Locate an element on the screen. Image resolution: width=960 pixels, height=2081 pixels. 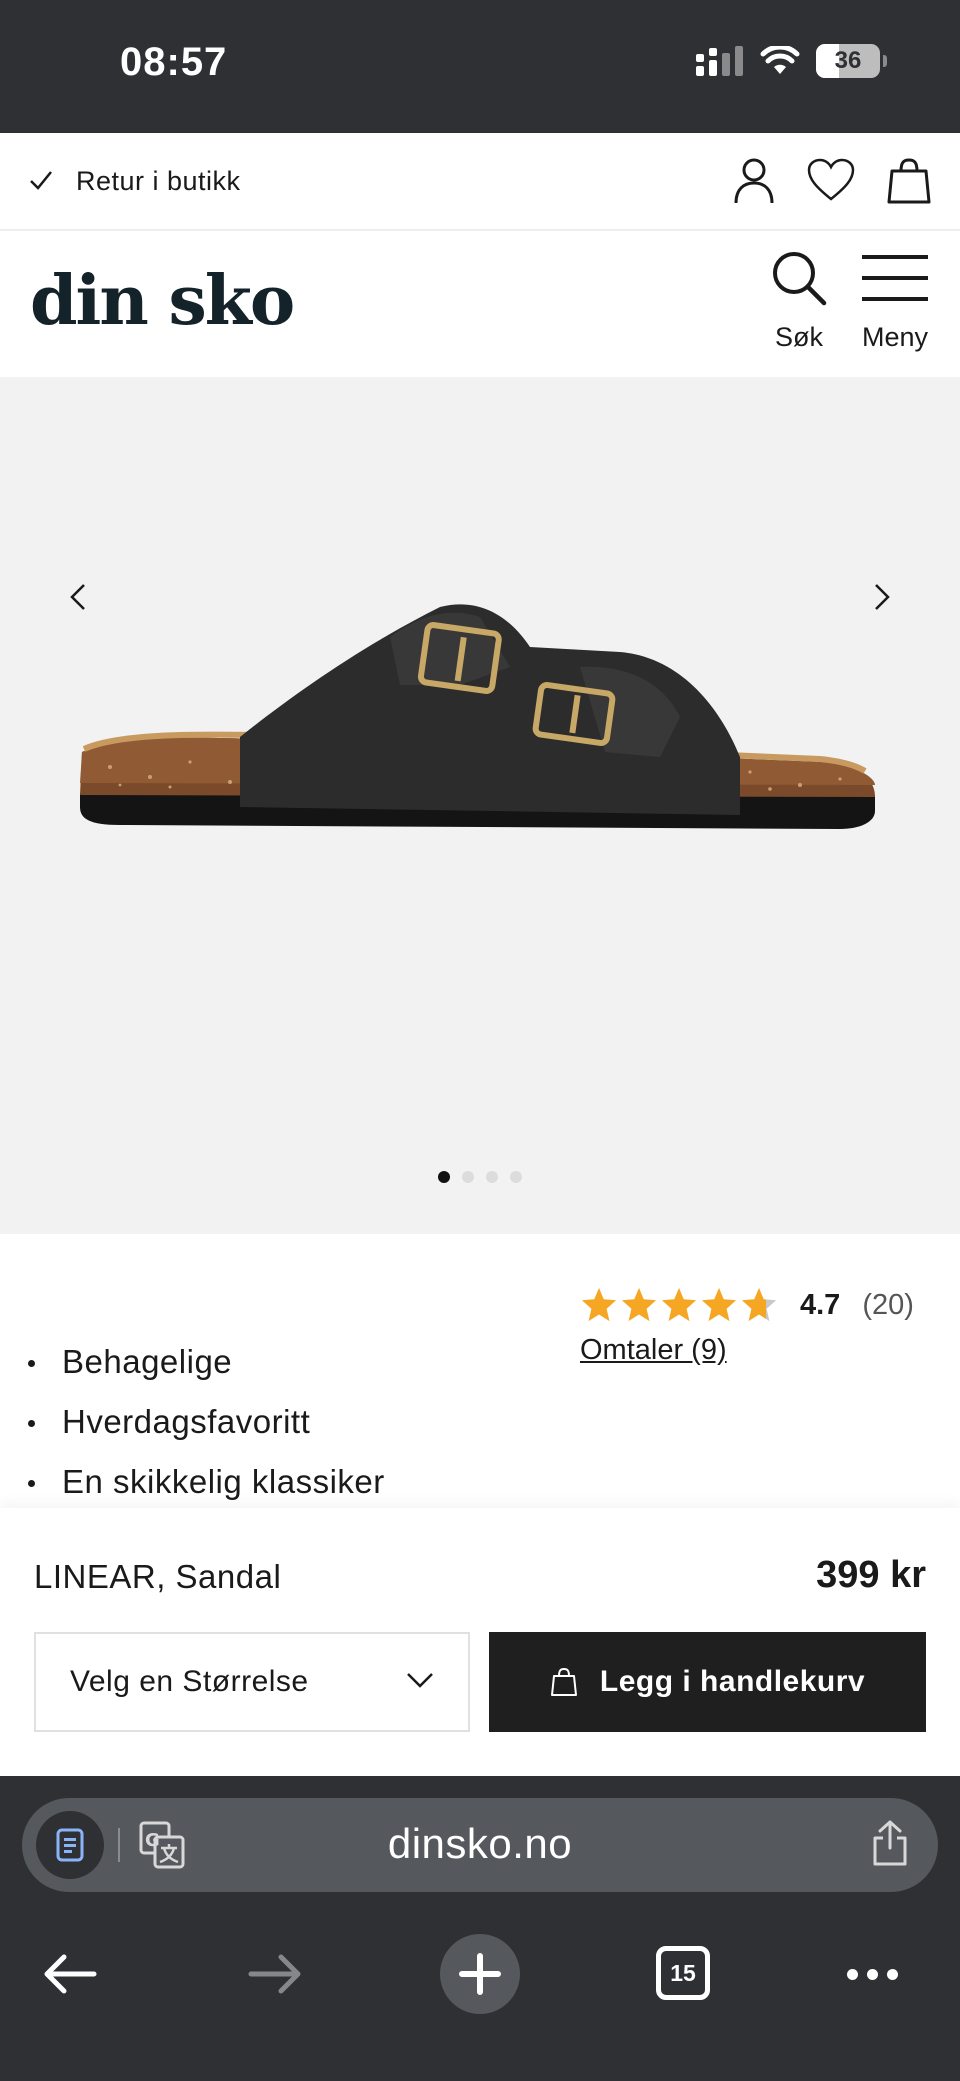
battery-indicator: 36 is located at coordinates (851, 61).